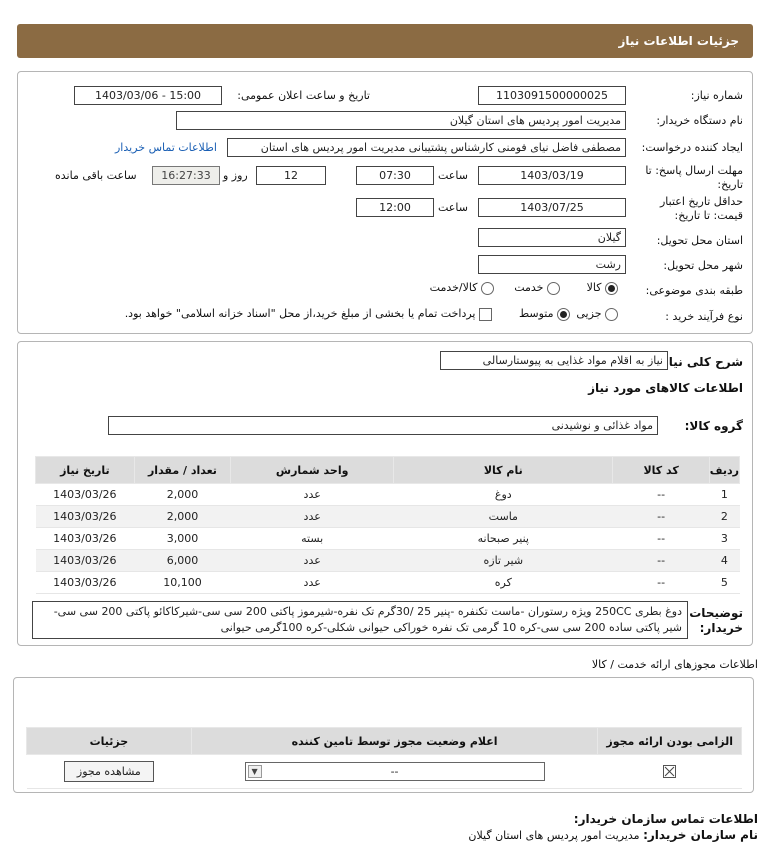 This screenshot has width=770, height=845. I want to click on remaining-time-field: 16:27:33, so click(186, 175).